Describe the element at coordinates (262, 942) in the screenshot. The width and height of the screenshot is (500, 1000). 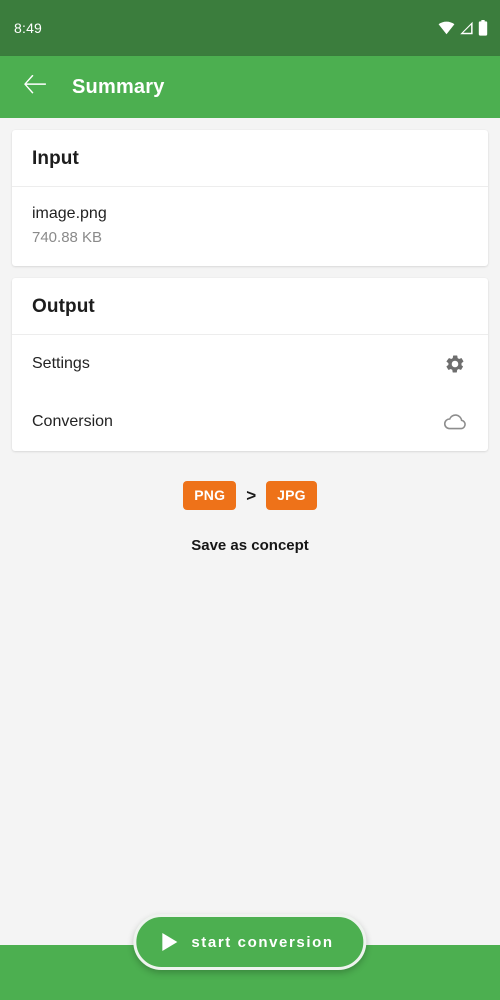
I see `start-conversion-label: start conversion` at that location.